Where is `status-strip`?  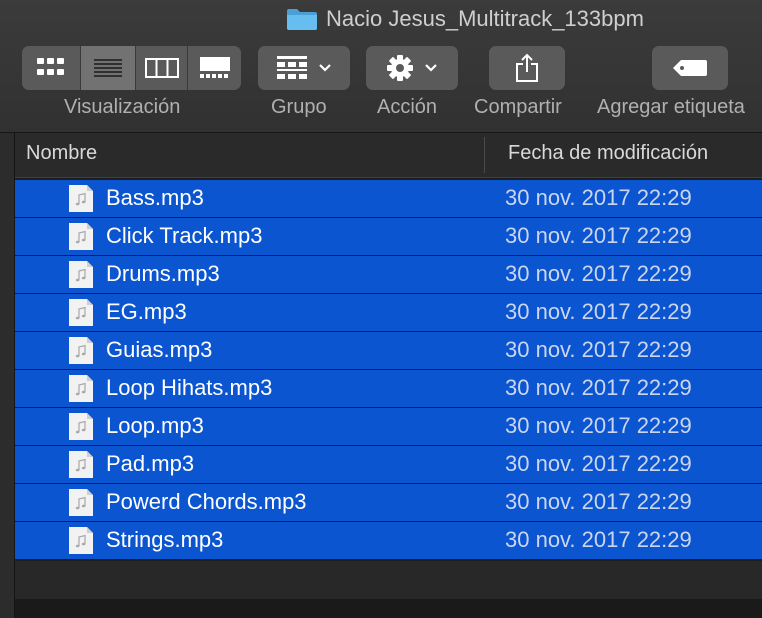 status-strip is located at coordinates (388, 608).